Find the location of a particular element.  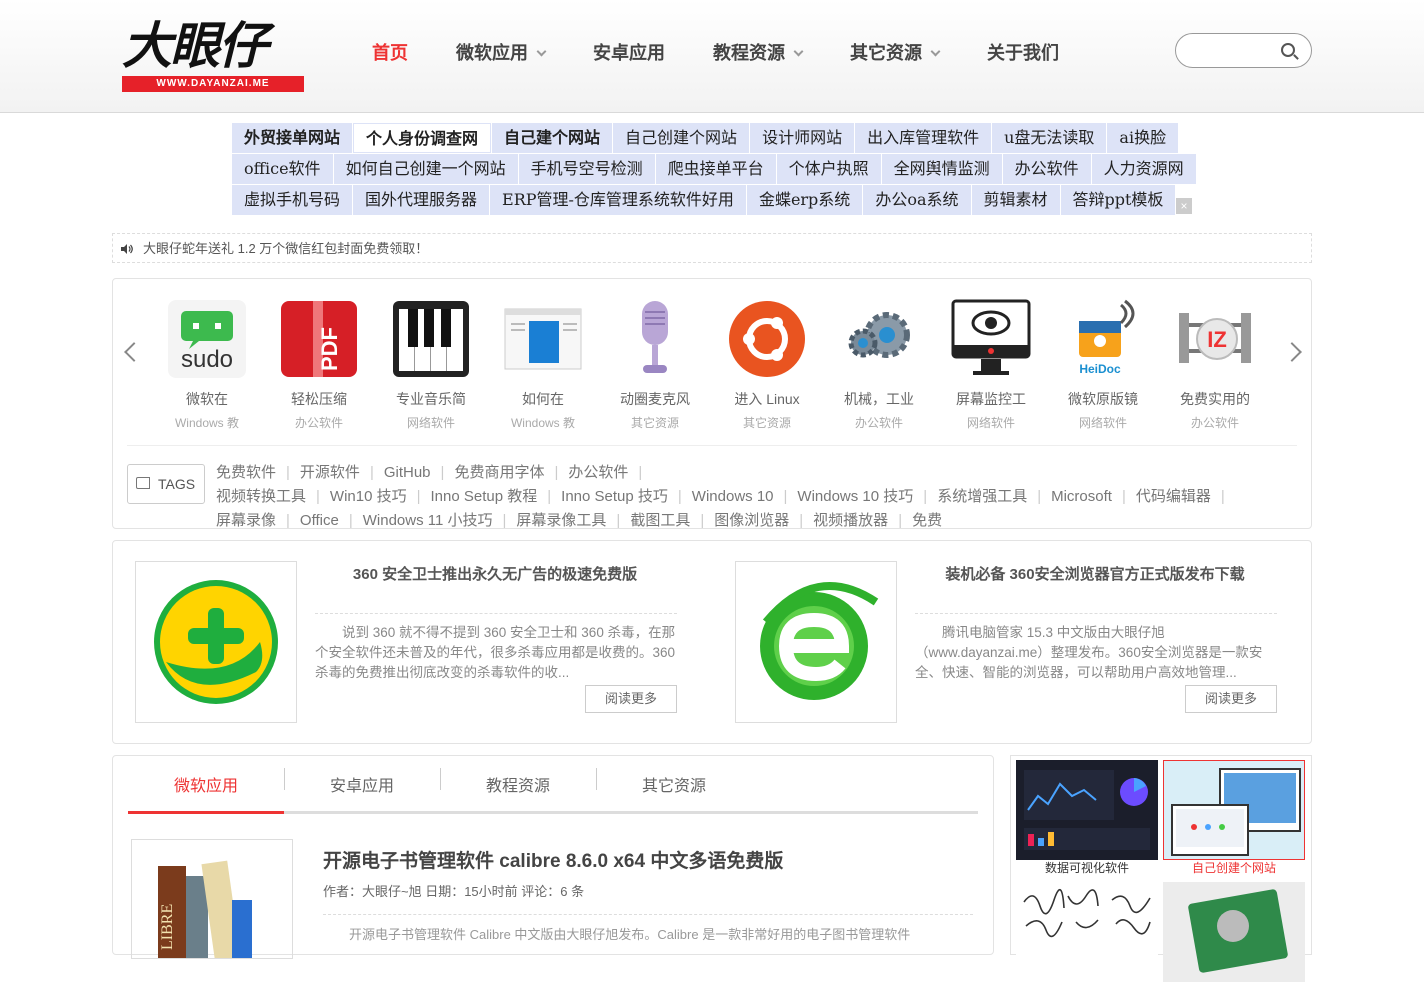

app-category: 办公软件 is located at coordinates (318, 423).